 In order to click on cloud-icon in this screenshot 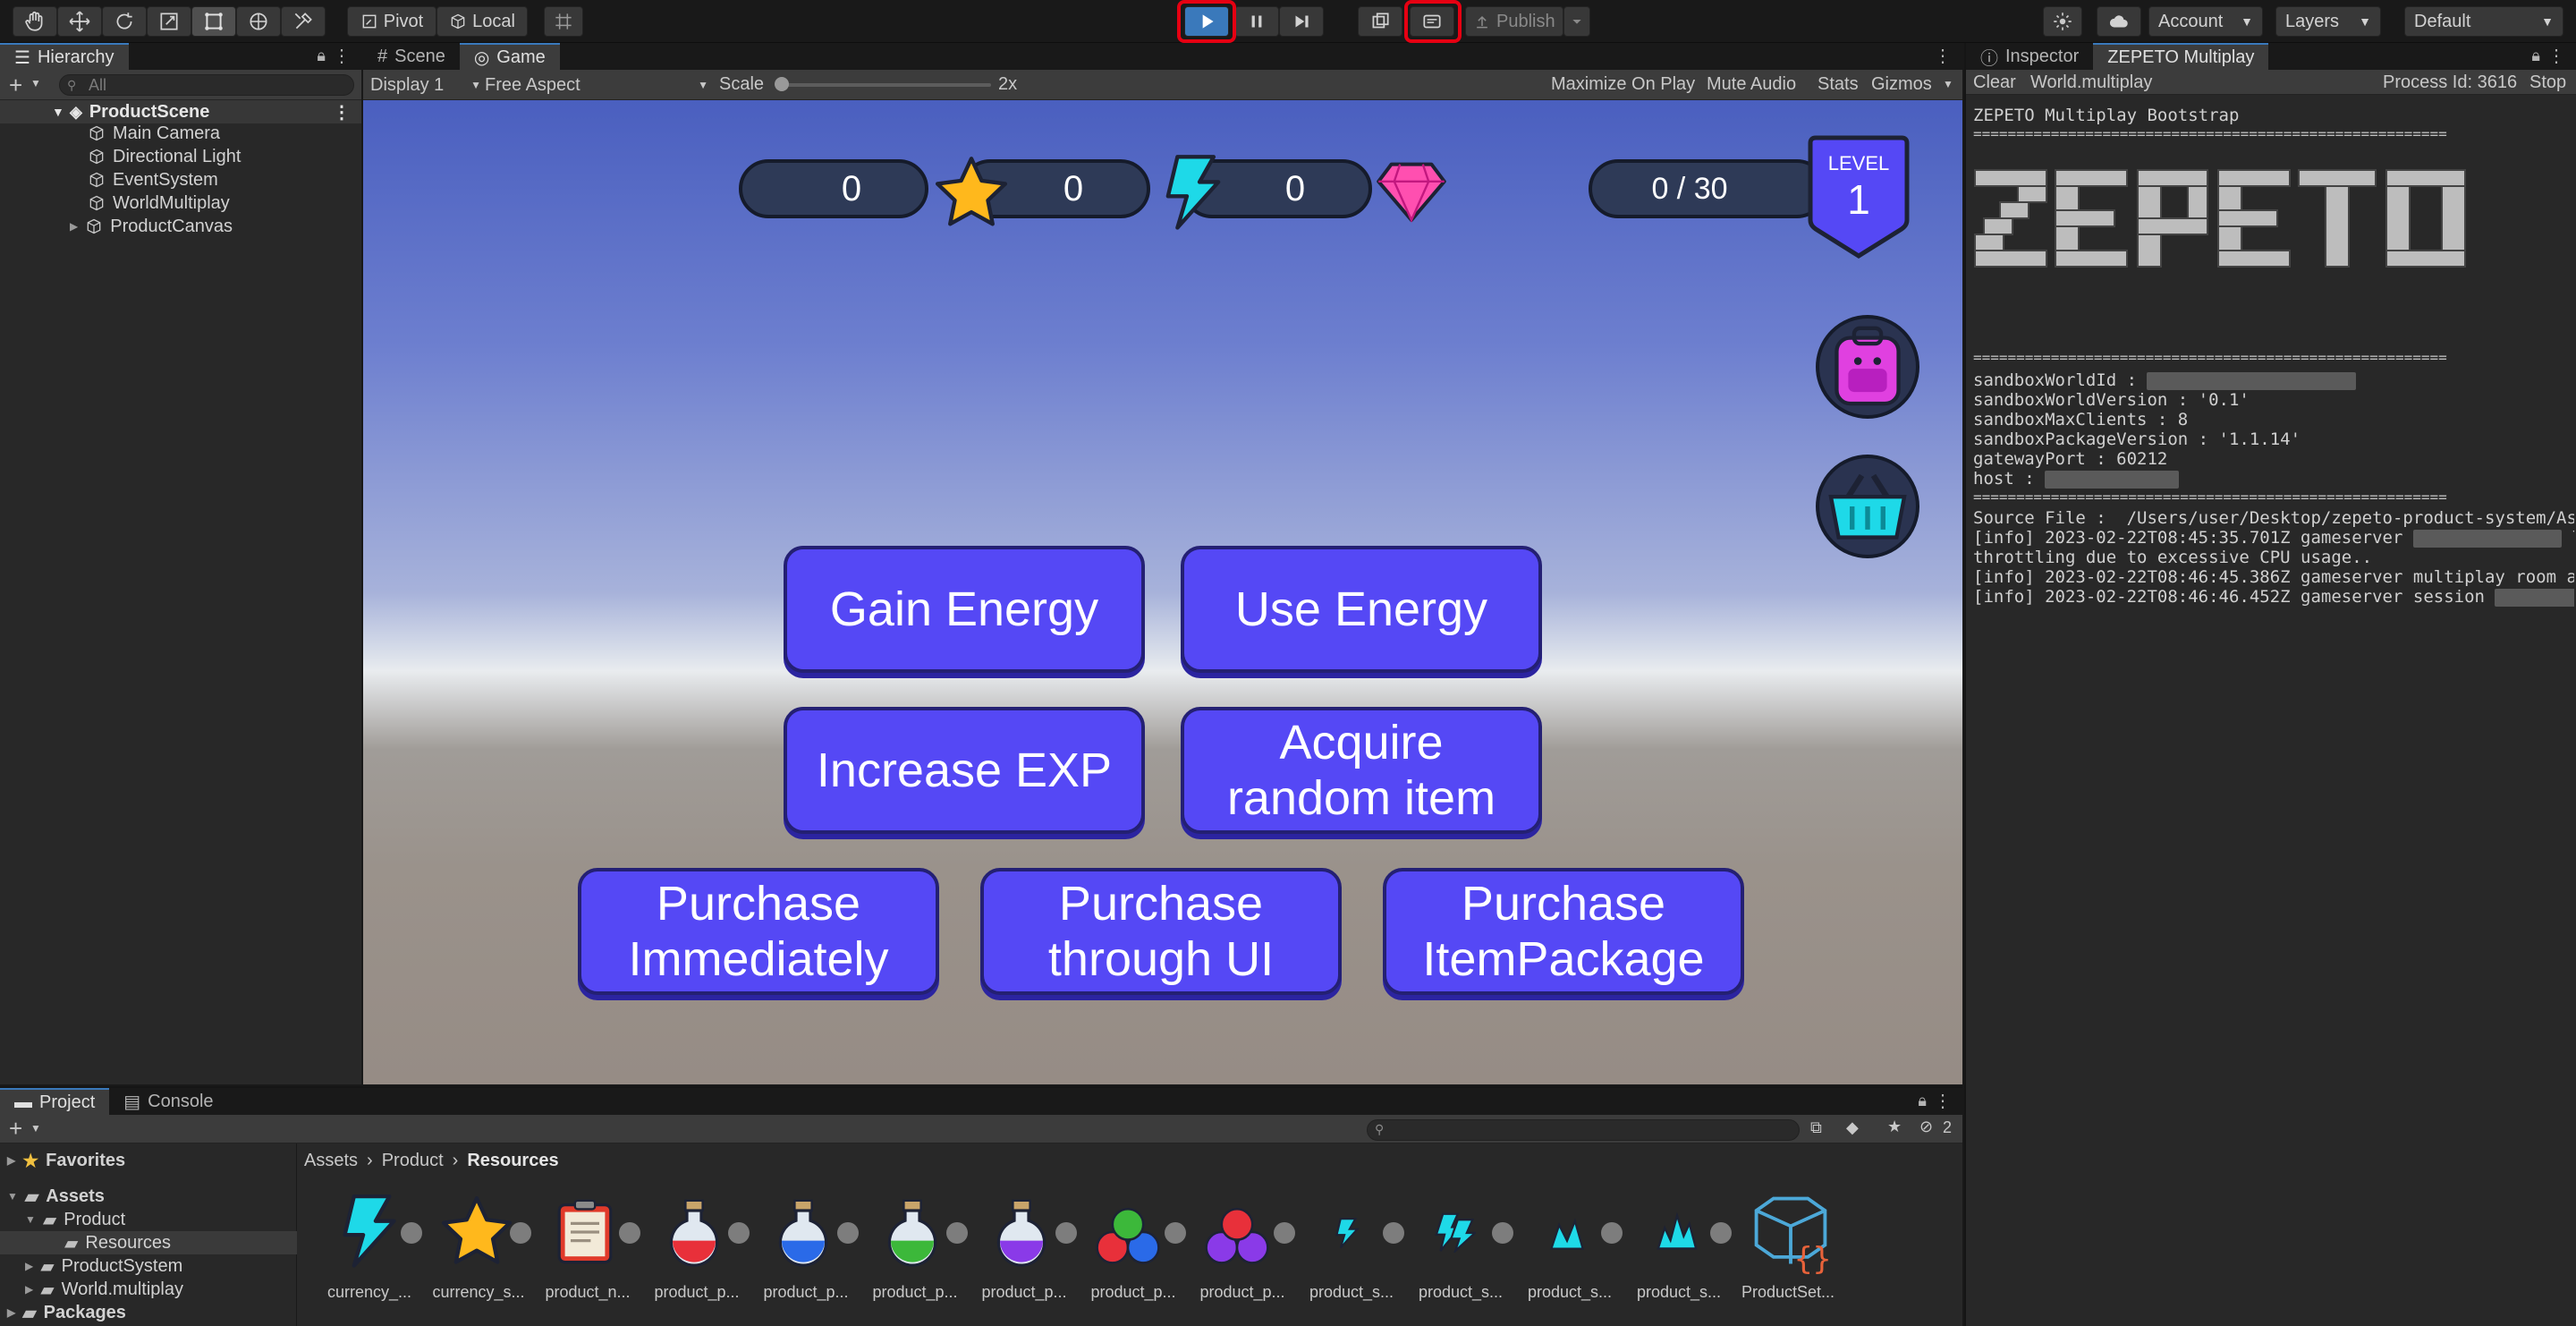, I will do `click(2119, 21)`.